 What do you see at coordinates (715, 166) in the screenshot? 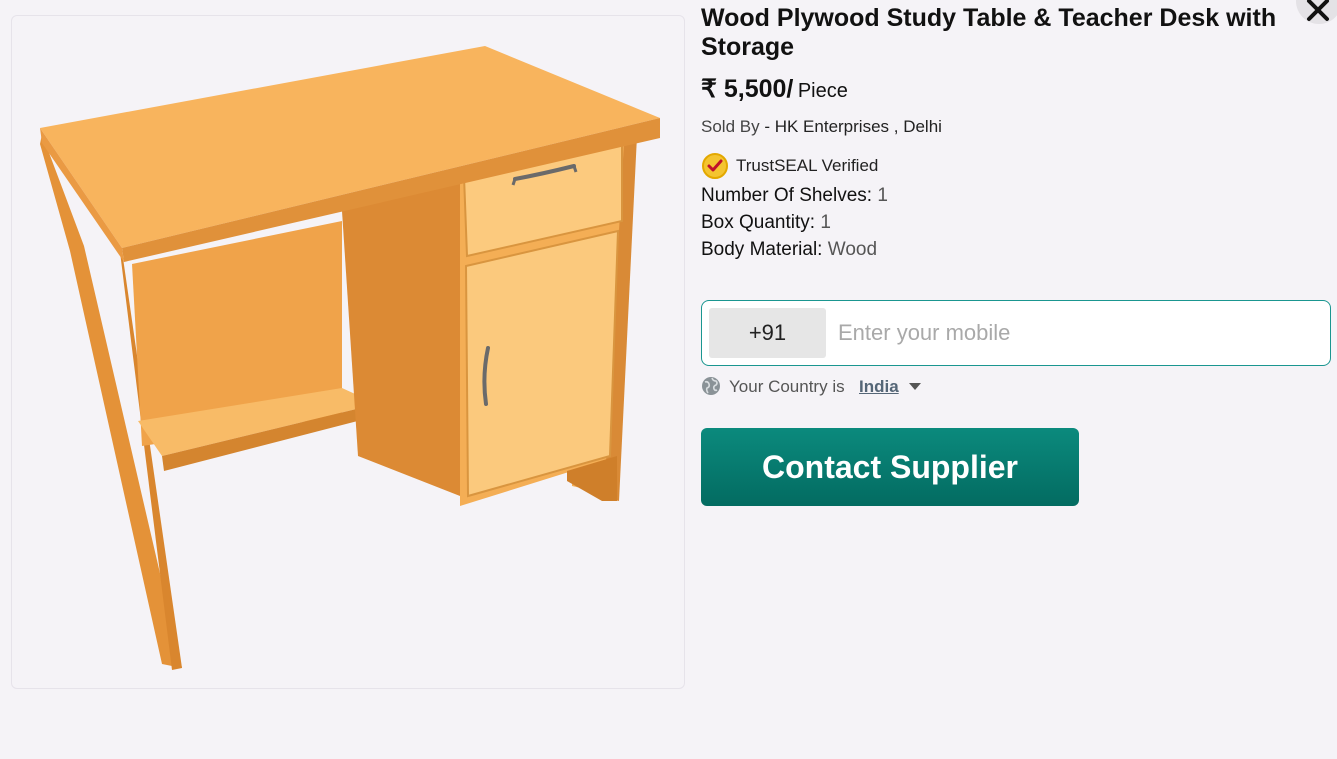
I see `trustseal-badge-icon` at bounding box center [715, 166].